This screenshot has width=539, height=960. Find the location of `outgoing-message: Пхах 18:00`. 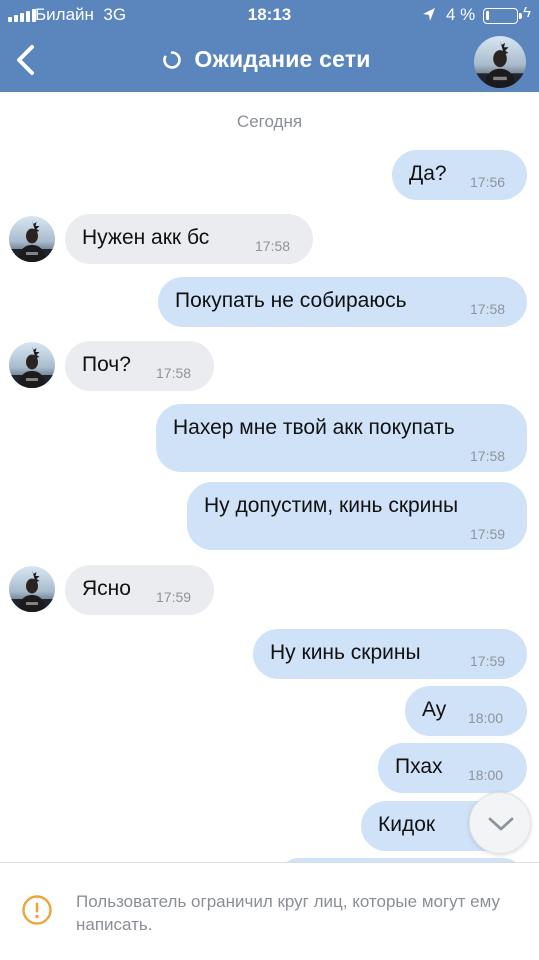

outgoing-message: Пхах 18:00 is located at coordinates (452, 768).